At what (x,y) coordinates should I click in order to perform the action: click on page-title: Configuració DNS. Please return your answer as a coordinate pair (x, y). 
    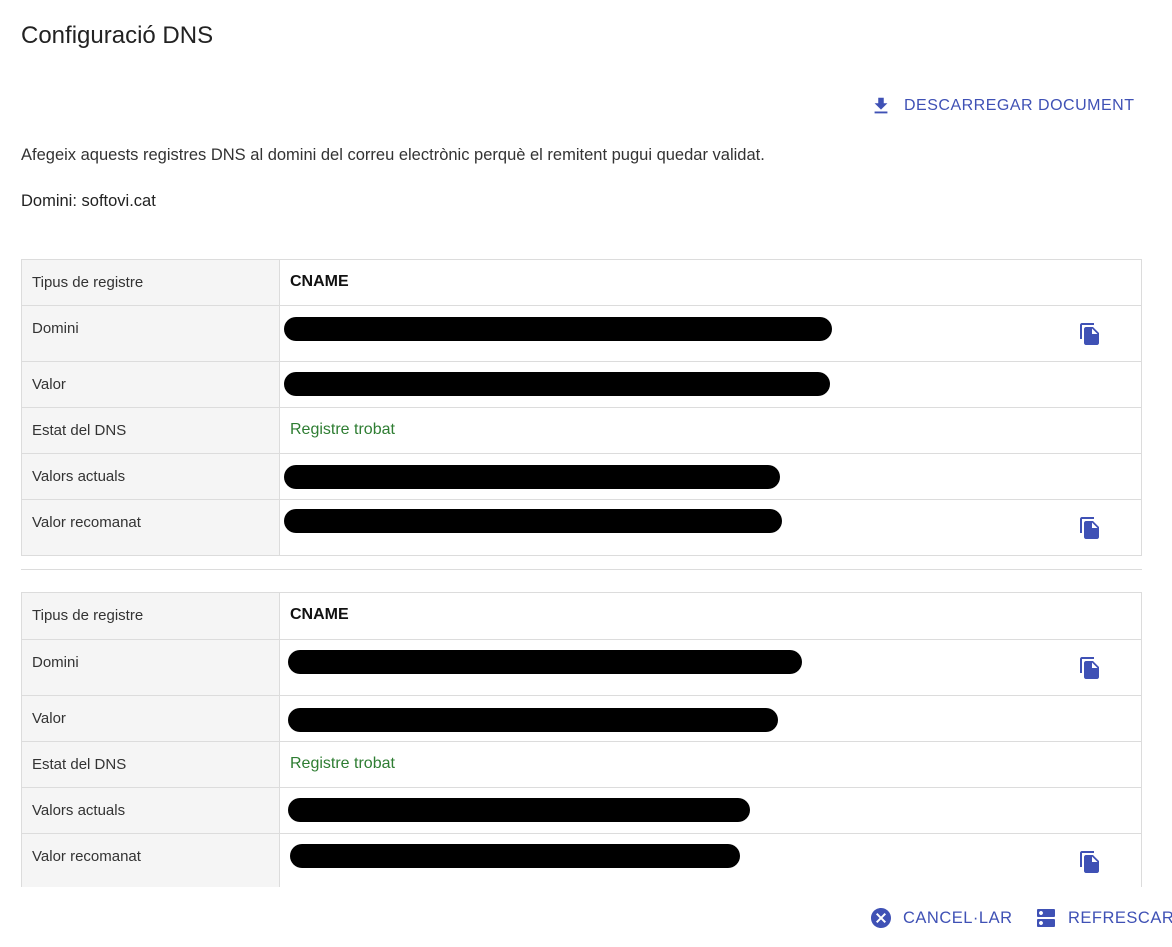
    Looking at the image, I should click on (117, 35).